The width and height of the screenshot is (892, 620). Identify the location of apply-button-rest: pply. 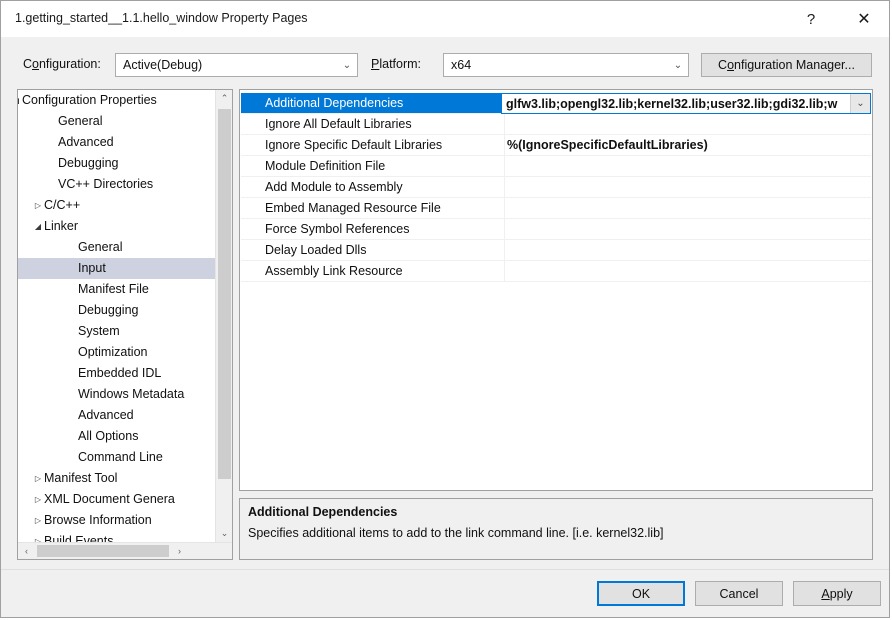
(841, 593).